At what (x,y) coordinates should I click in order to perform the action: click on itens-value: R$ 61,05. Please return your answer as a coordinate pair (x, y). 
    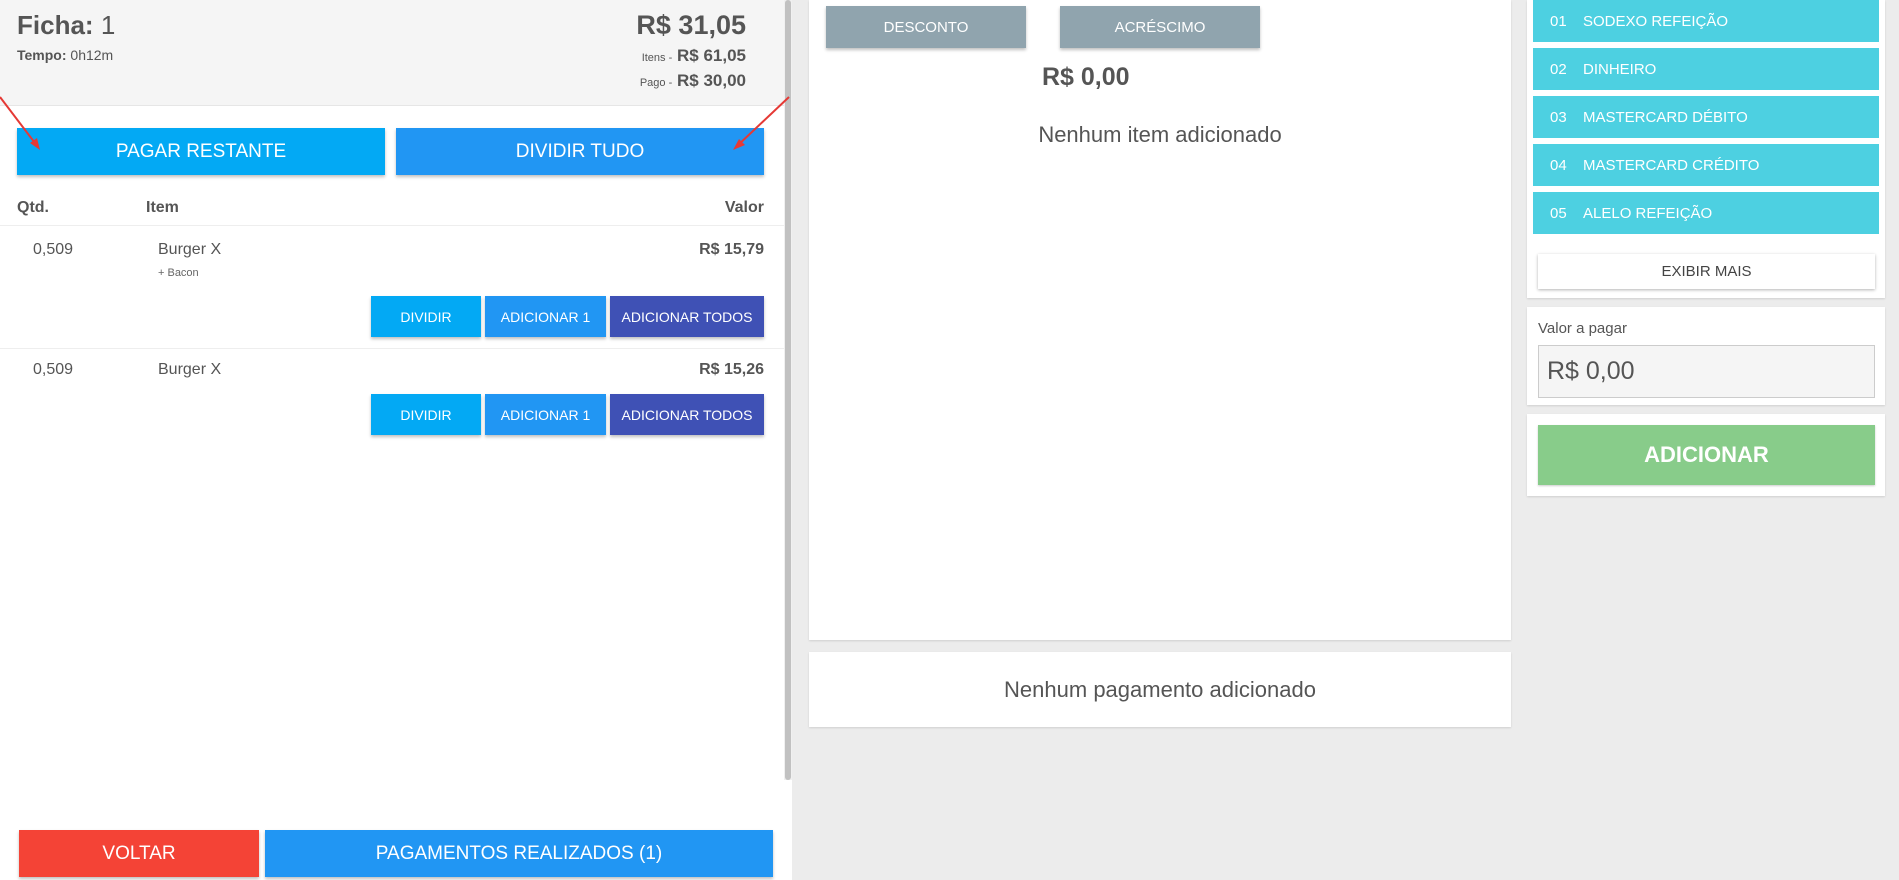
    Looking at the image, I should click on (711, 55).